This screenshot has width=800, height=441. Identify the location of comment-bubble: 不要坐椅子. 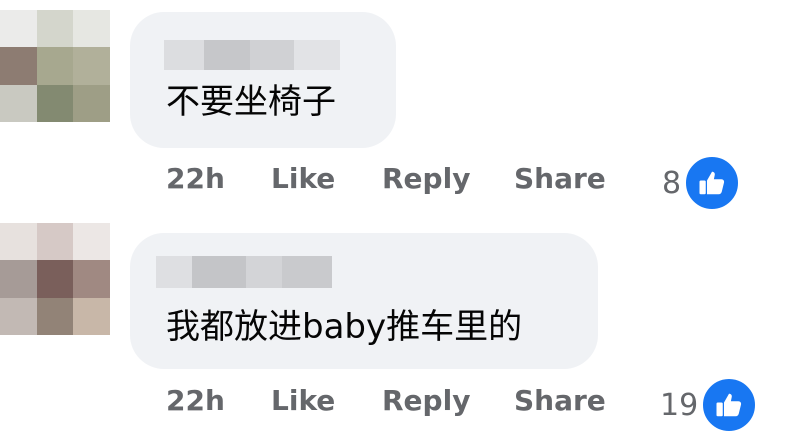
(263, 80).